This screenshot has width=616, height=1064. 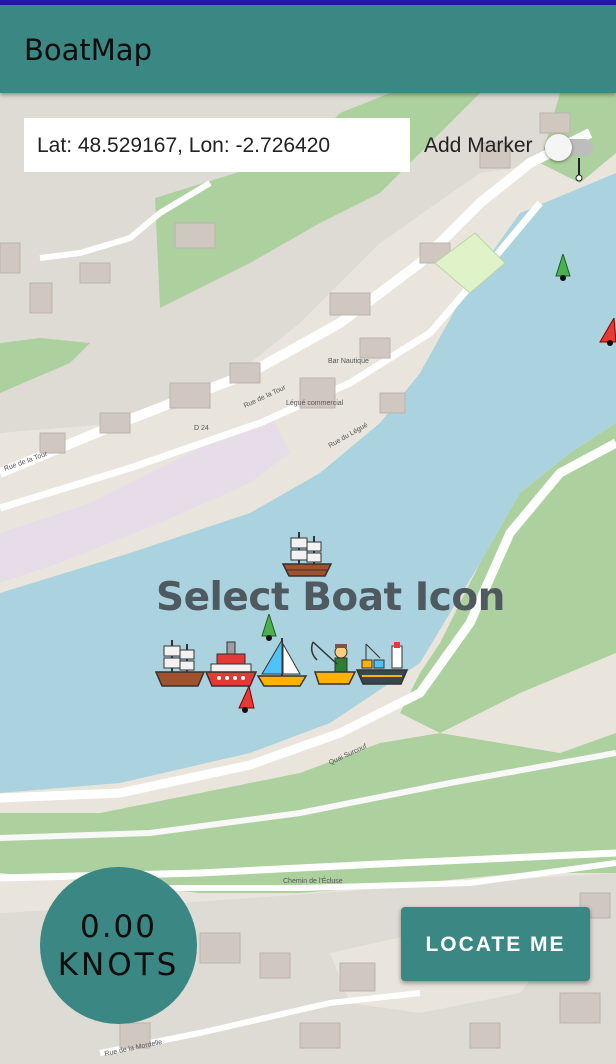 I want to click on cardinal-buoy-icon, so click(x=579, y=170).